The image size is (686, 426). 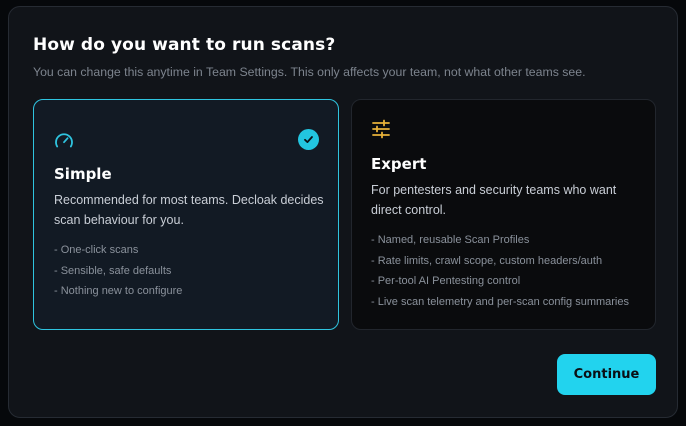 What do you see at coordinates (399, 164) in the screenshot?
I see `option-title-expert: Expert` at bounding box center [399, 164].